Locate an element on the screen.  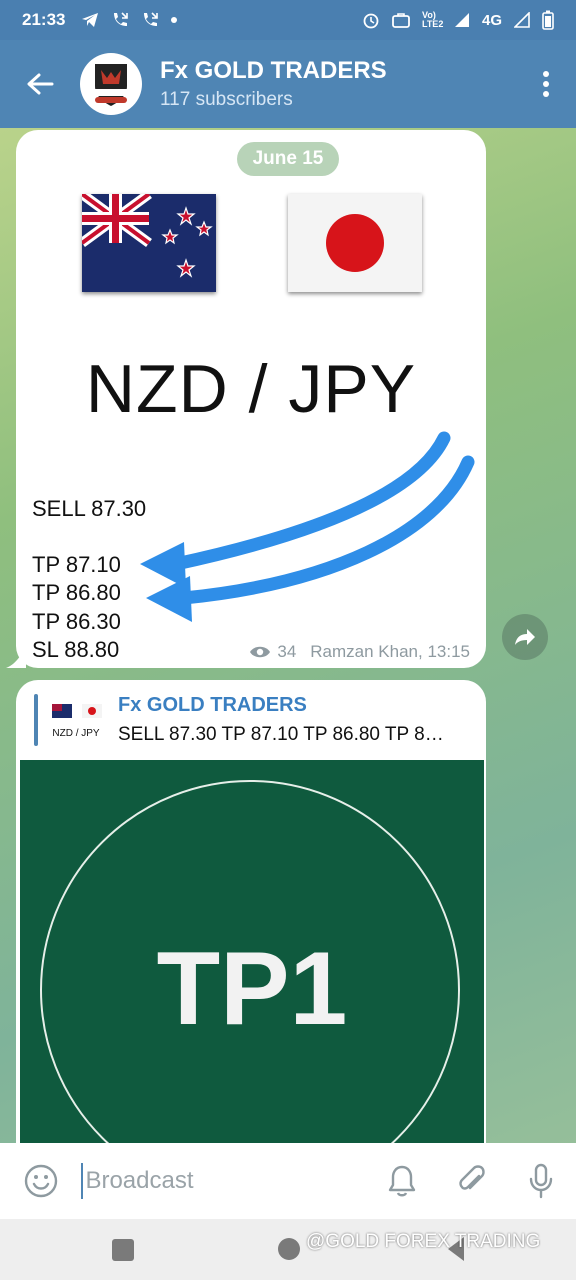
channel-info: Fx GOLD TRADERS 117 subscribers is located at coordinates (273, 84).